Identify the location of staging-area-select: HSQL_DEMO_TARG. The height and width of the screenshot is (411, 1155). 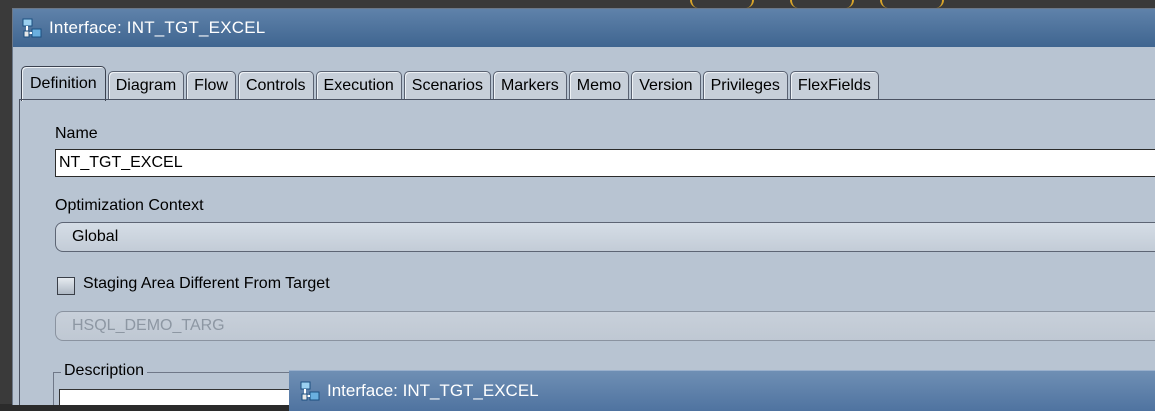
(605, 326).